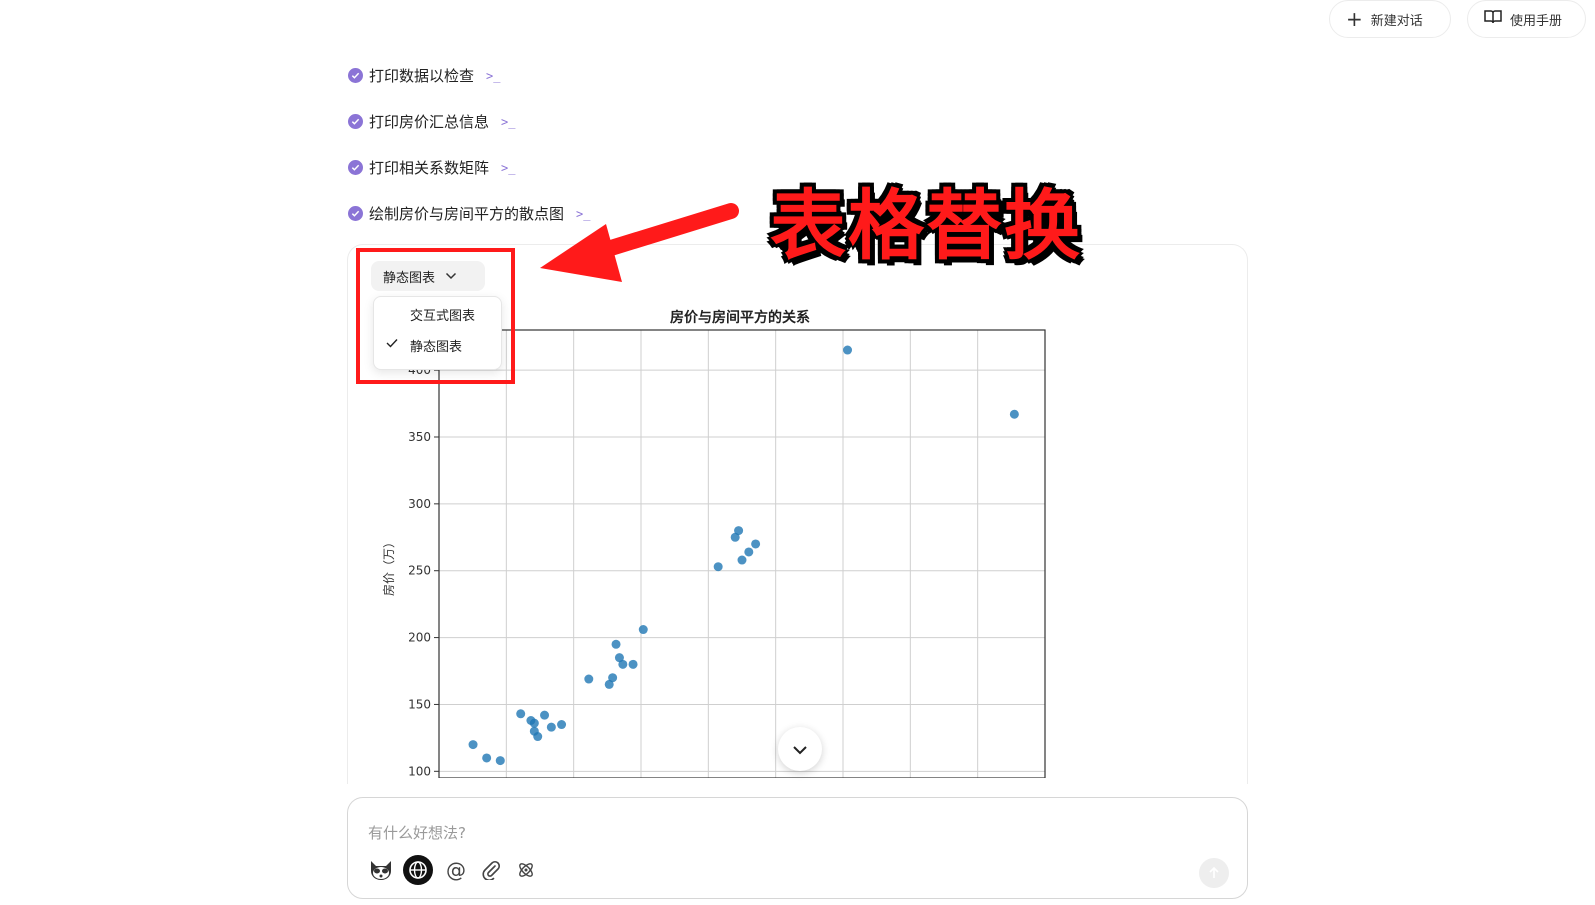 This screenshot has width=1595, height=905. I want to click on step-item: 绘制房价与房间平方的散点图 >_, so click(469, 213).